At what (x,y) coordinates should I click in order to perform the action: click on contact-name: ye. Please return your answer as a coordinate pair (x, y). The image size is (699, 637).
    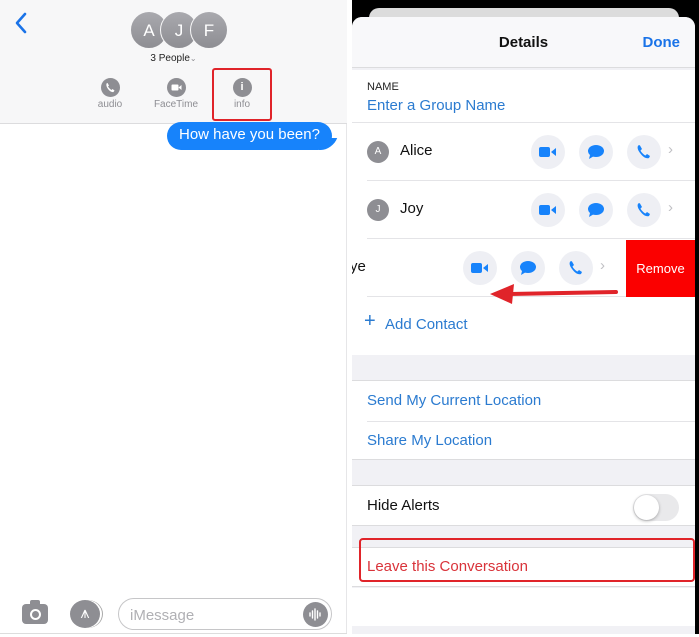
    Looking at the image, I should click on (359, 266).